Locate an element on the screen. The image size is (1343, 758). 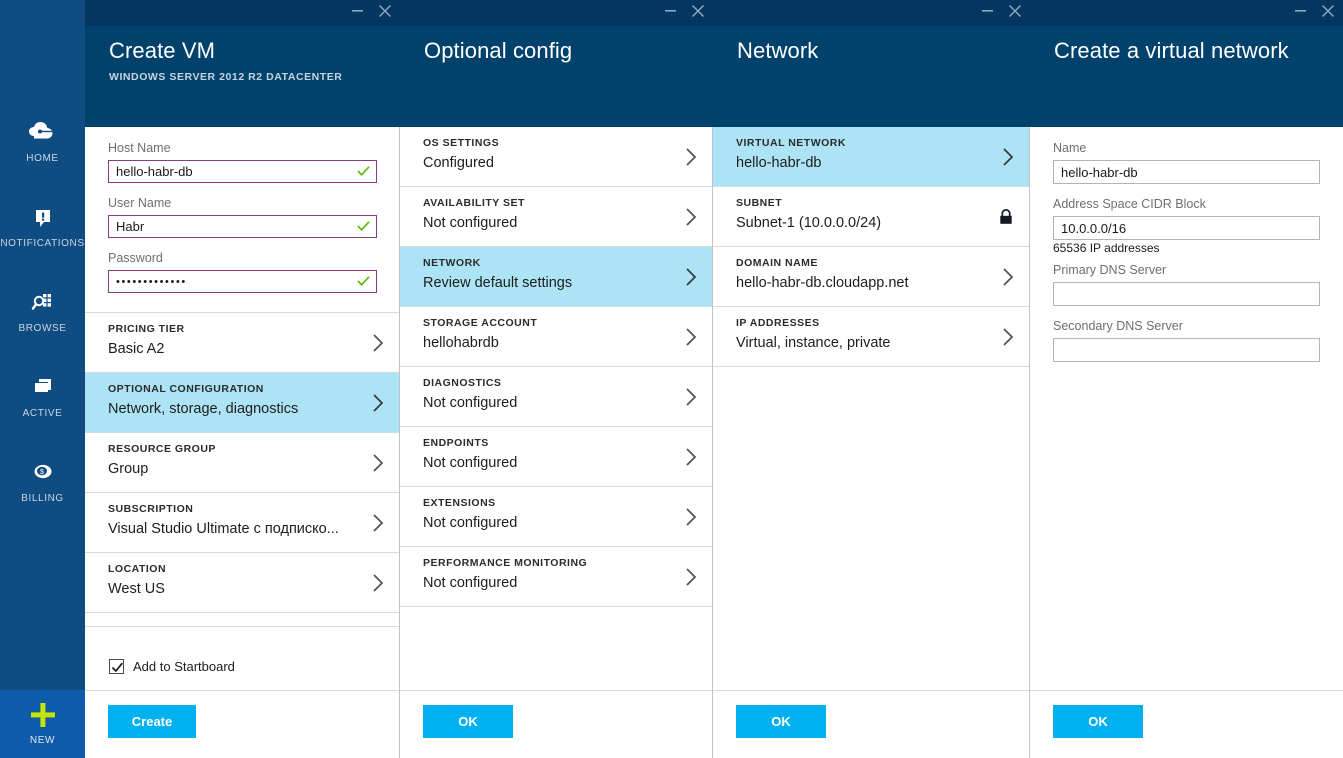
cidr-input: 10.0.0.0/16 is located at coordinates (1186, 228).